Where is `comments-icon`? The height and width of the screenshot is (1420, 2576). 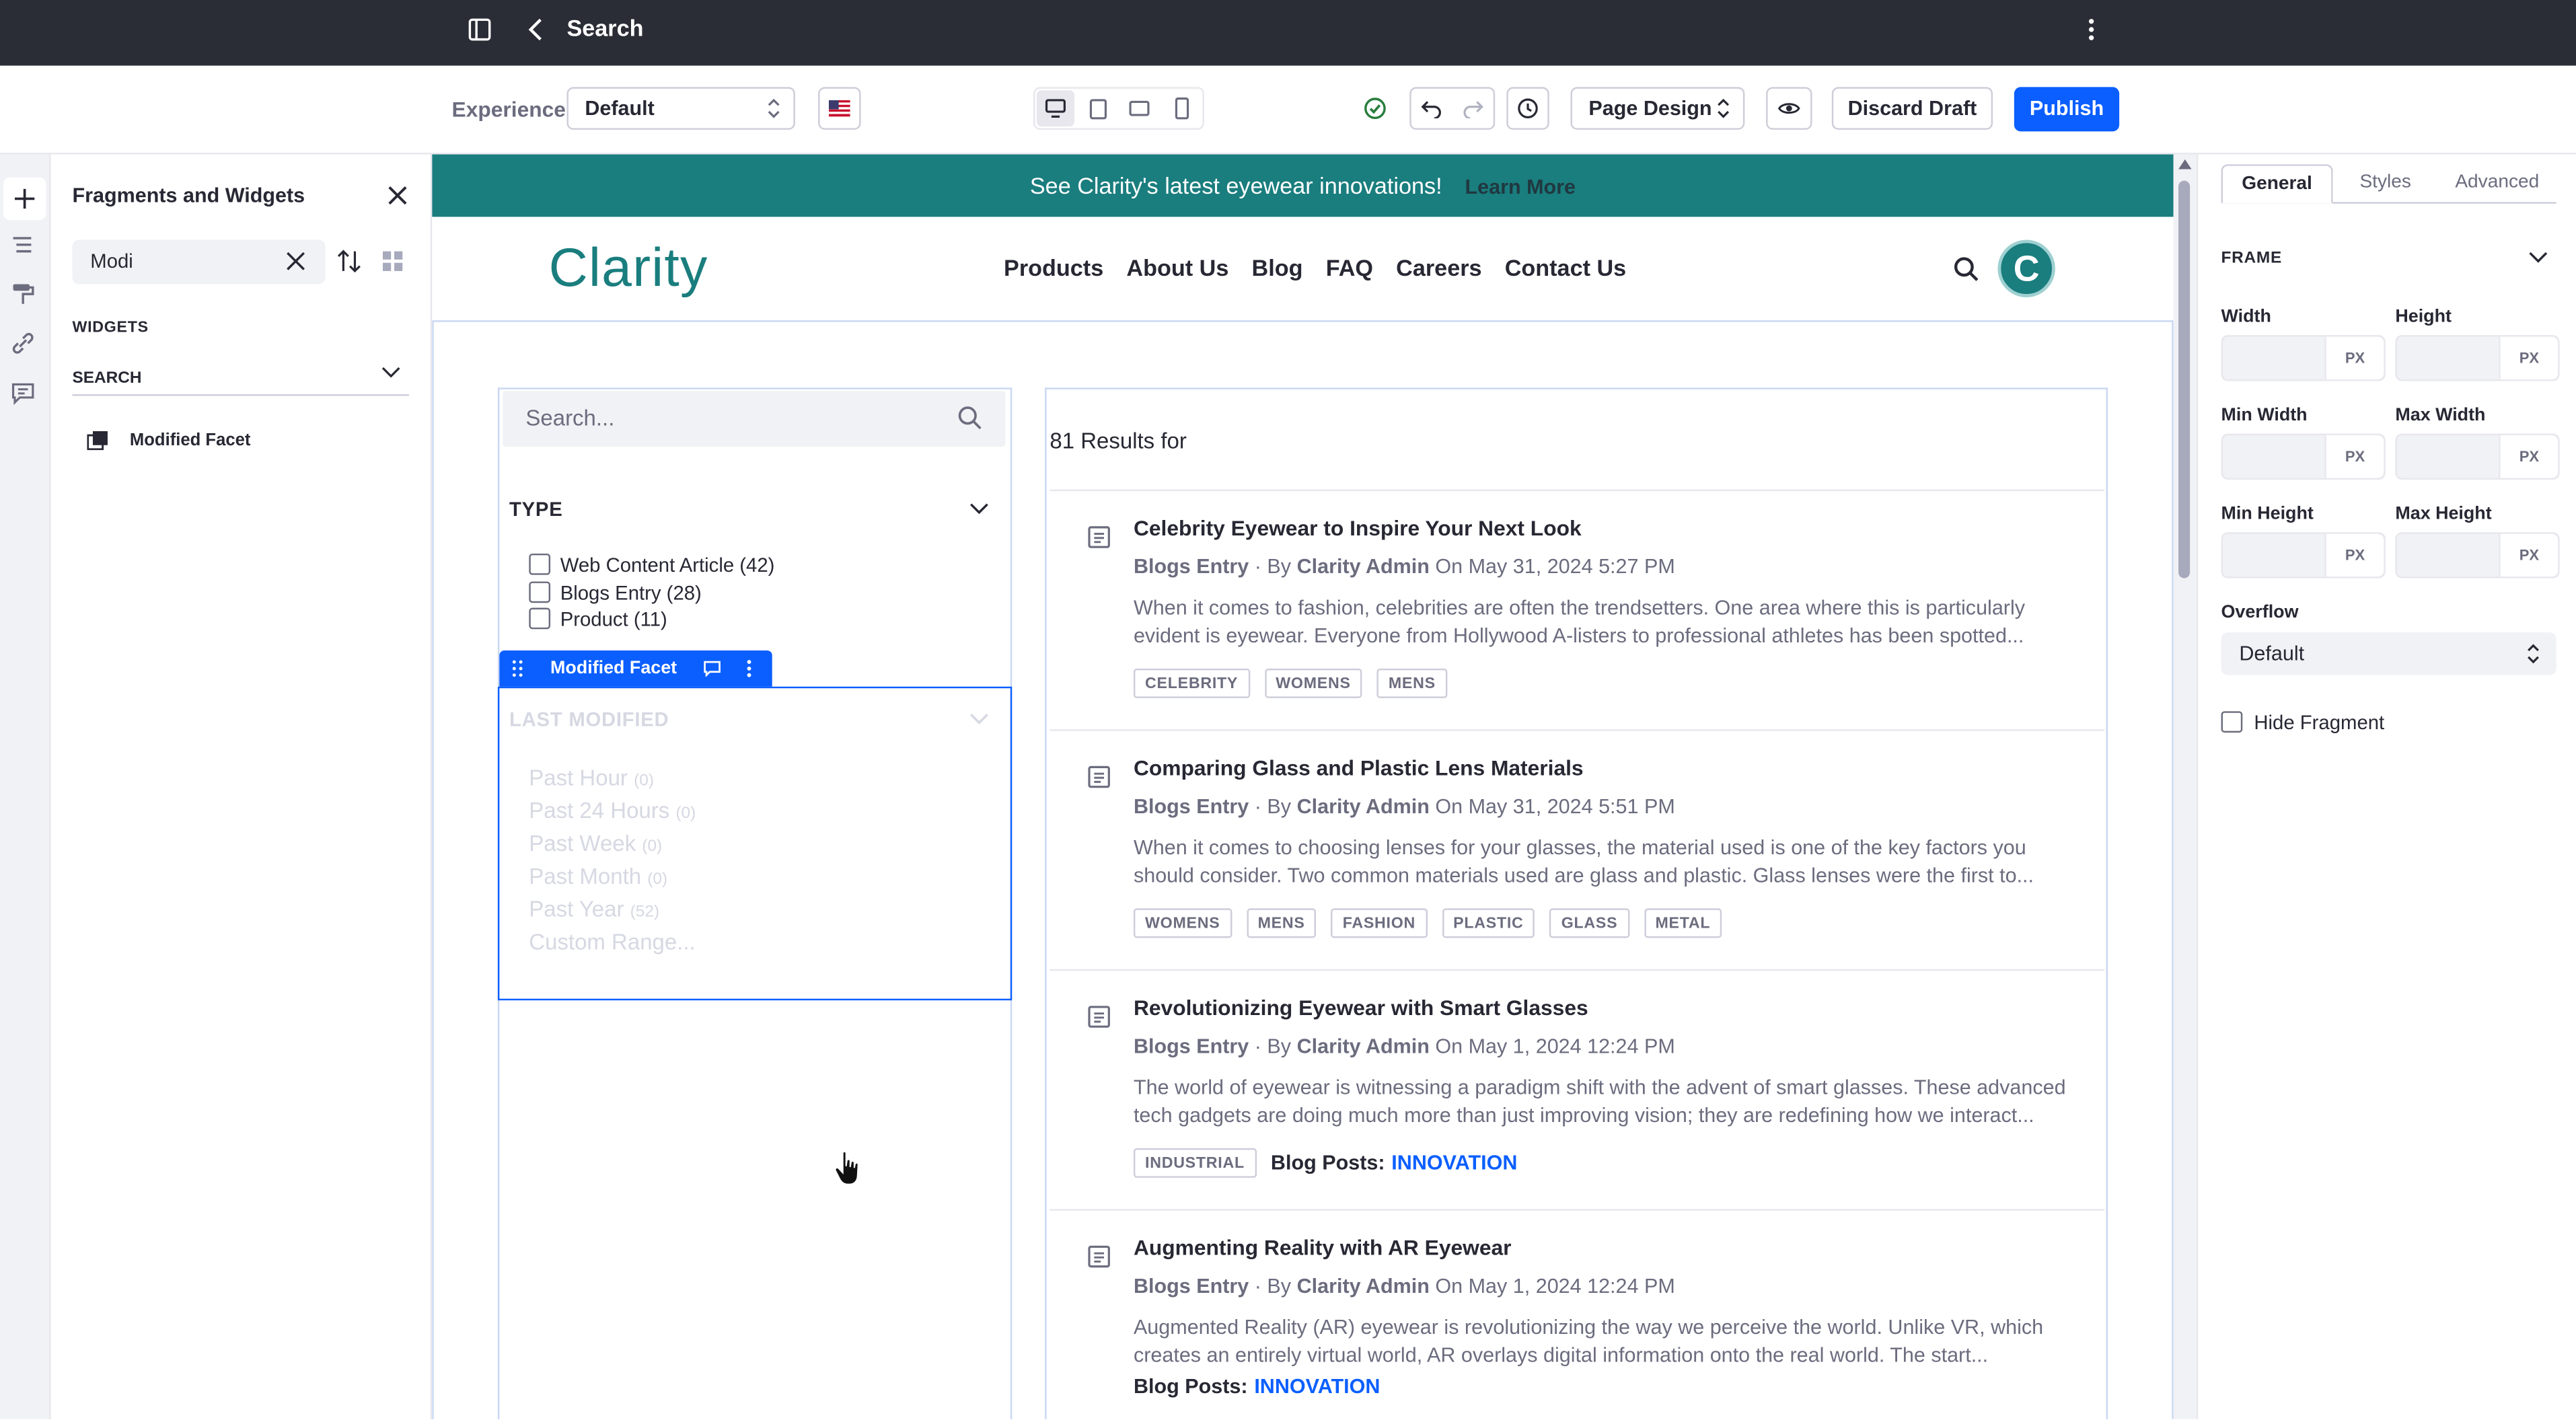
comments-icon is located at coordinates (23, 392).